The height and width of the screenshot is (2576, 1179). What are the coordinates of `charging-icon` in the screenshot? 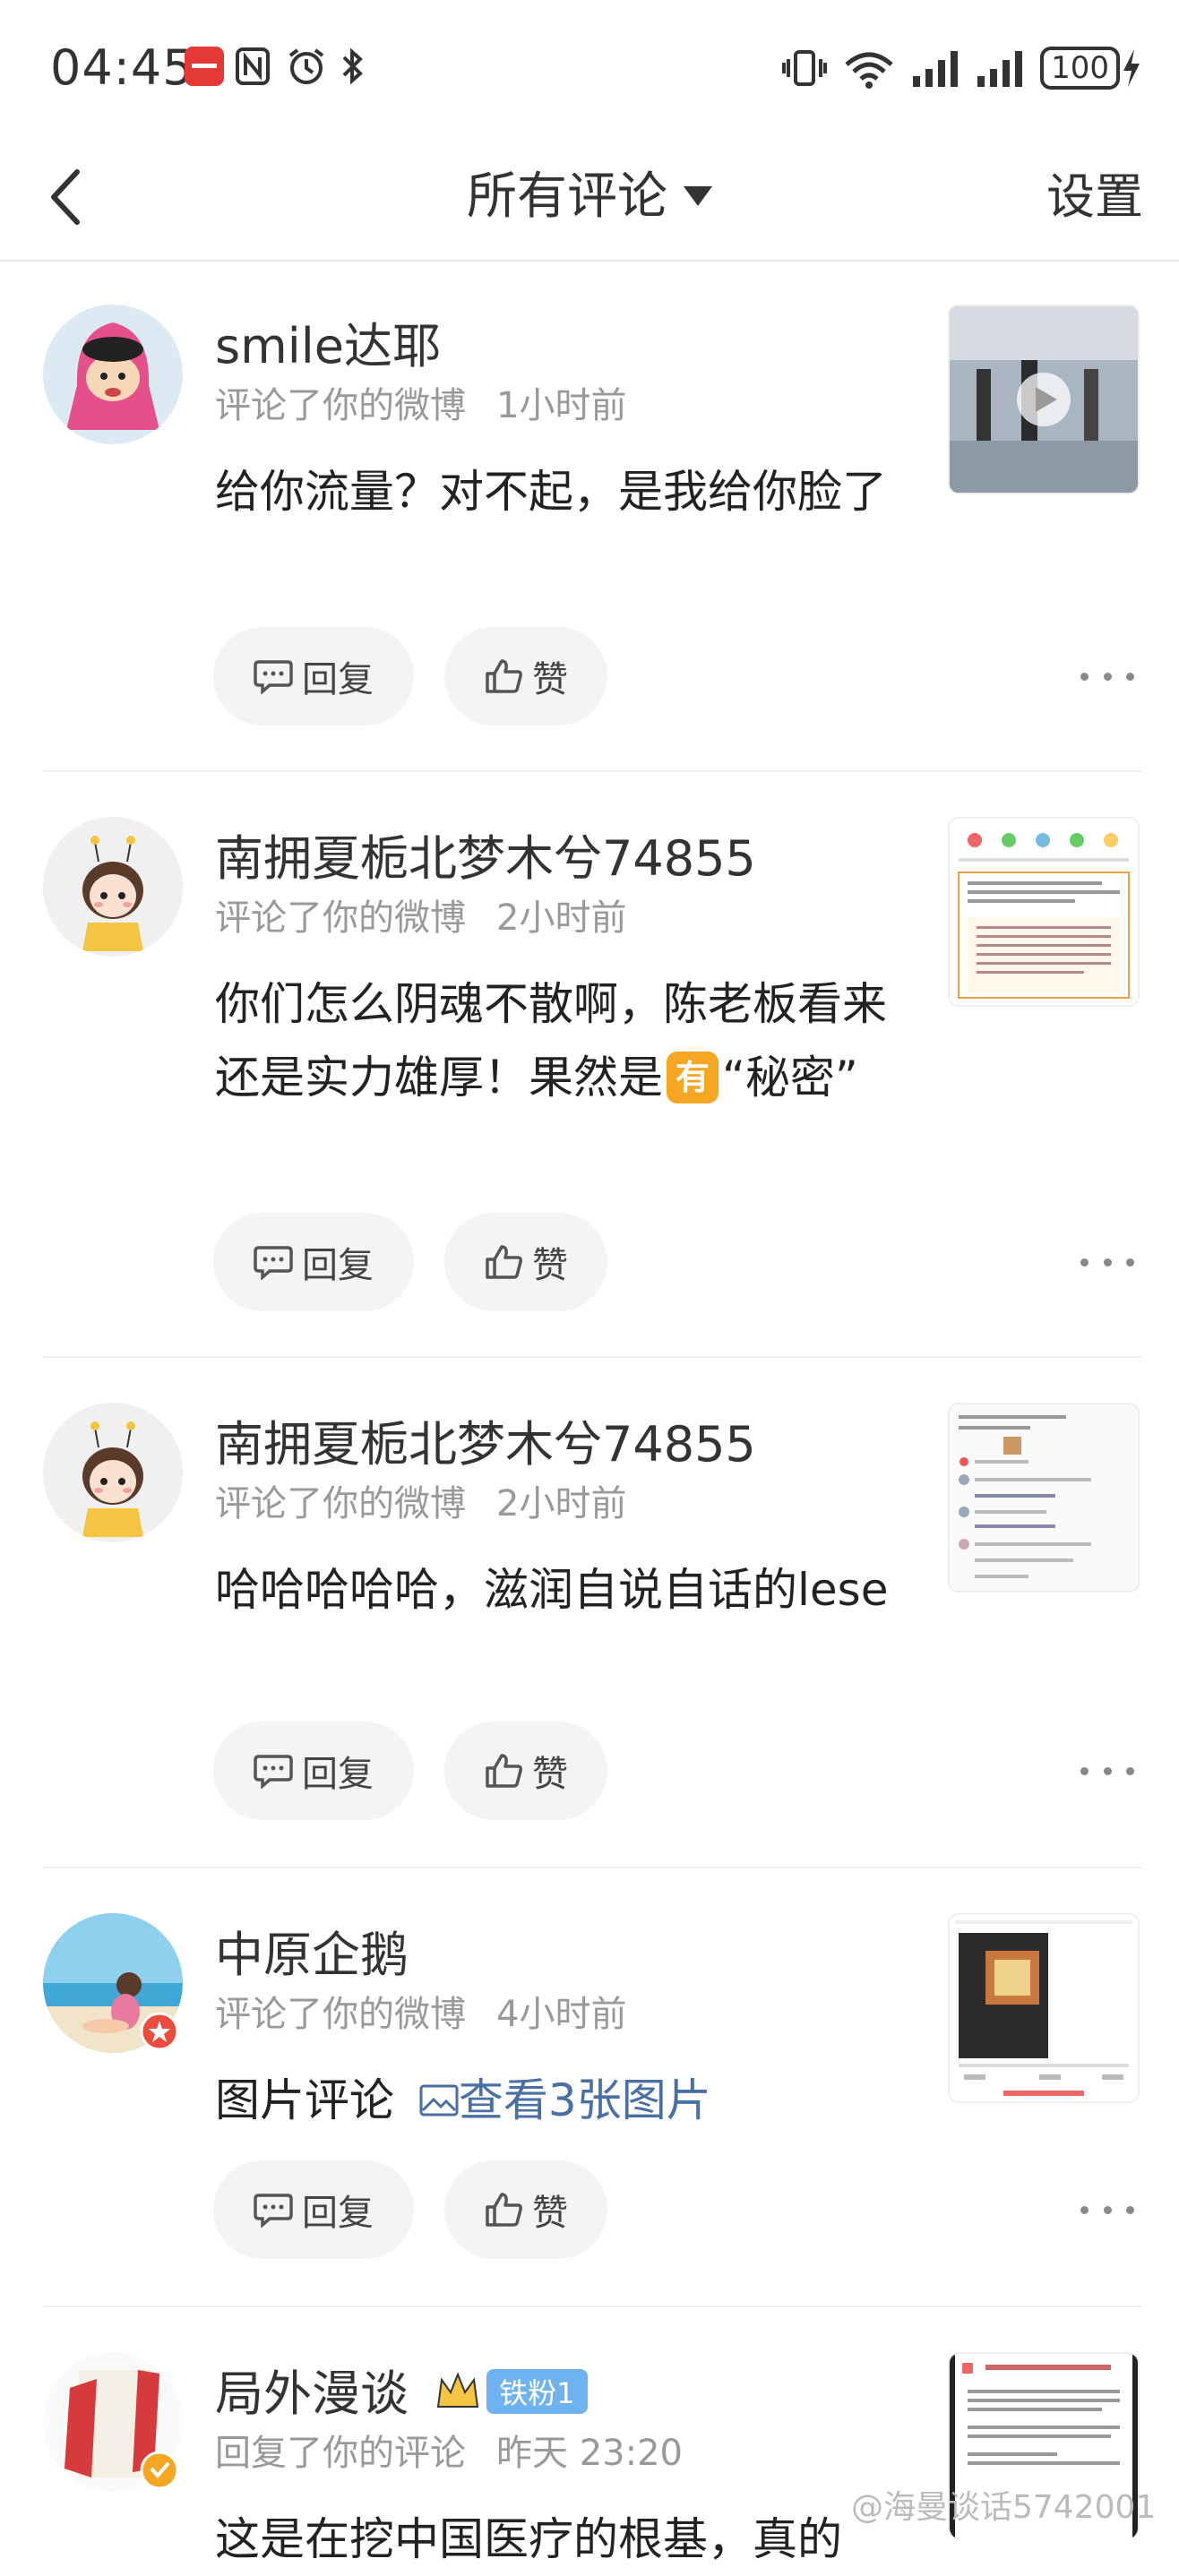 It's located at (1131, 68).